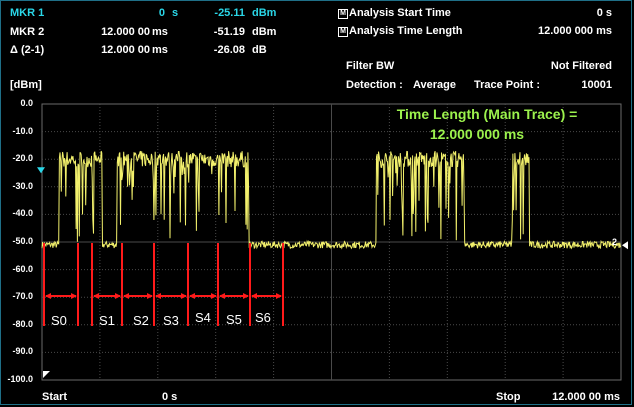 This screenshot has height=407, width=634. I want to click on segment-label-s3: S3, so click(171, 320).